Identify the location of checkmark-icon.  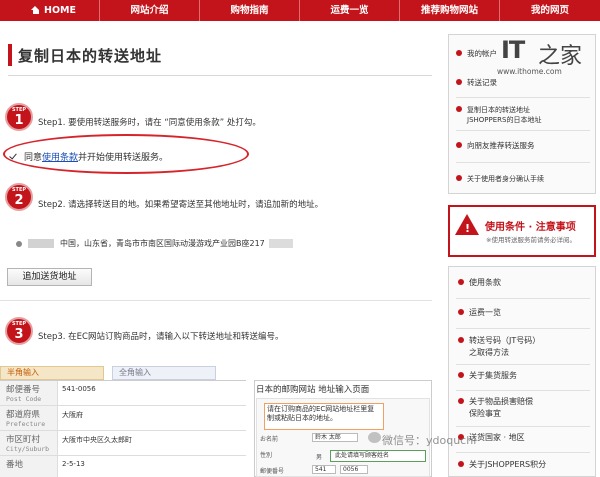
(14, 157).